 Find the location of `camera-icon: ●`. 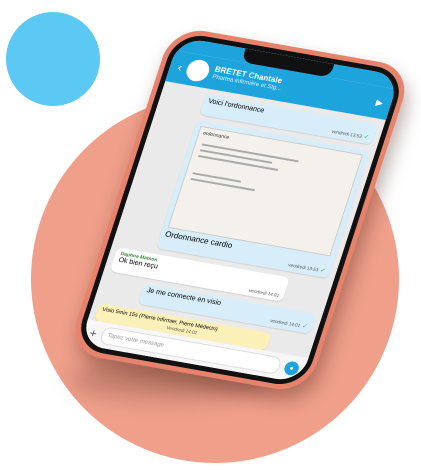

camera-icon: ● is located at coordinates (291, 368).